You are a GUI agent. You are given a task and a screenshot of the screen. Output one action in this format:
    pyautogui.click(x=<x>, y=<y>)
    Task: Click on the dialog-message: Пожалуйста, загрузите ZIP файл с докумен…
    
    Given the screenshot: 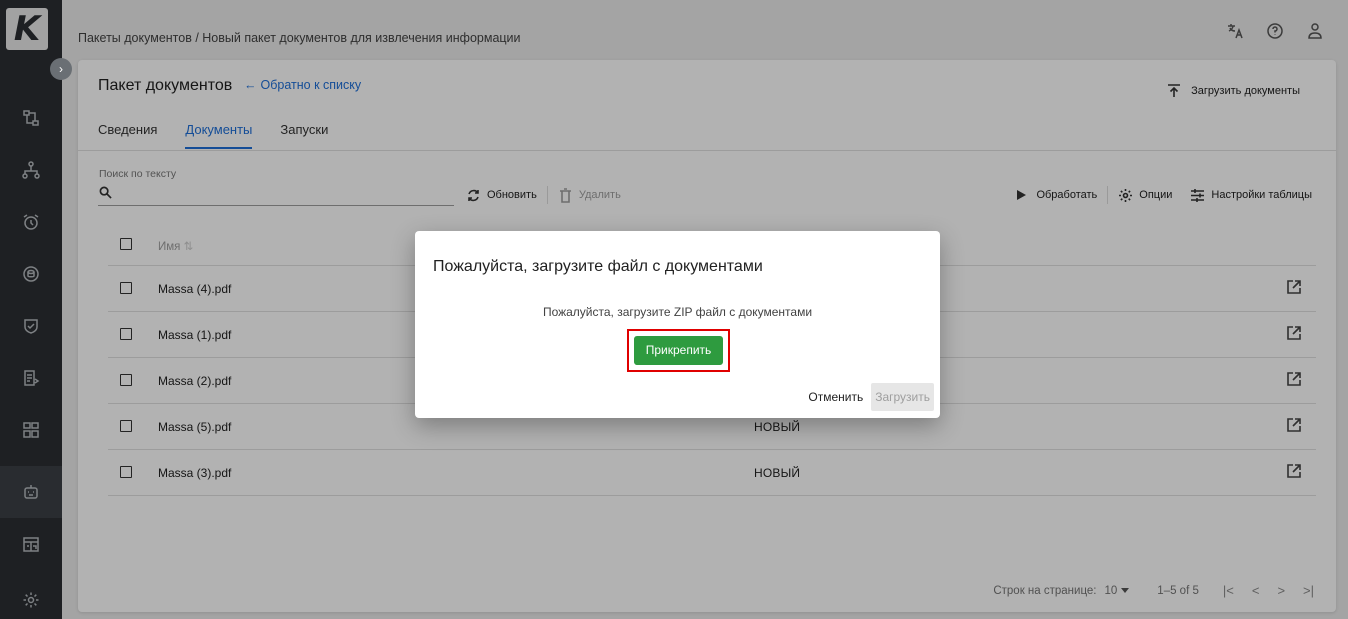 What is the action you would take?
    pyautogui.click(x=677, y=312)
    